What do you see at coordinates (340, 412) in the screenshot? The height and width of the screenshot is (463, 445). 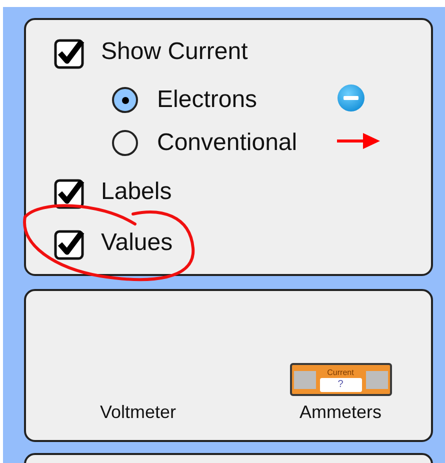 I see `tool-label: Ammeters` at bounding box center [340, 412].